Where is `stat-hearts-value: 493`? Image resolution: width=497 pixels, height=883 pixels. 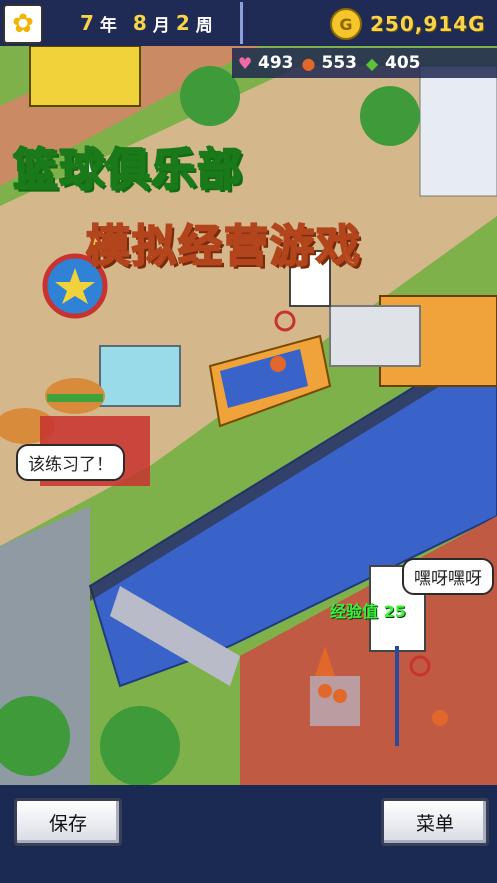 stat-hearts-value: 493 is located at coordinates (276, 63).